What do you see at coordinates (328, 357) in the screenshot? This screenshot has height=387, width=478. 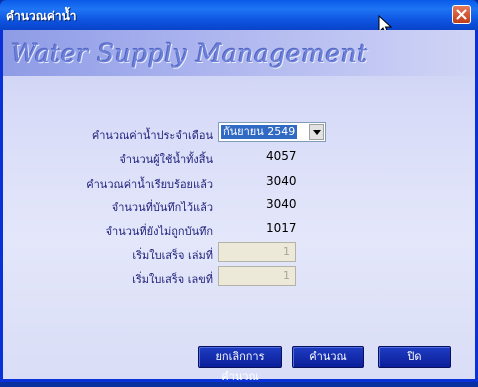 I see `calculate-button: คำนวณ` at bounding box center [328, 357].